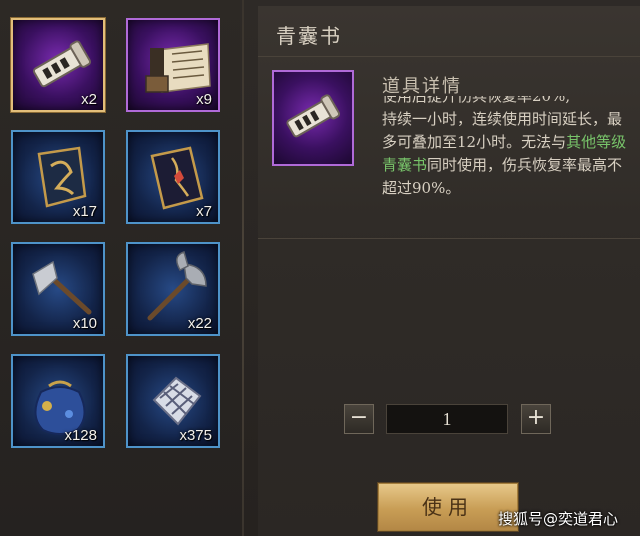 The height and width of the screenshot is (536, 640). I want to click on inventory-slot-pouch: x128, so click(58, 401).